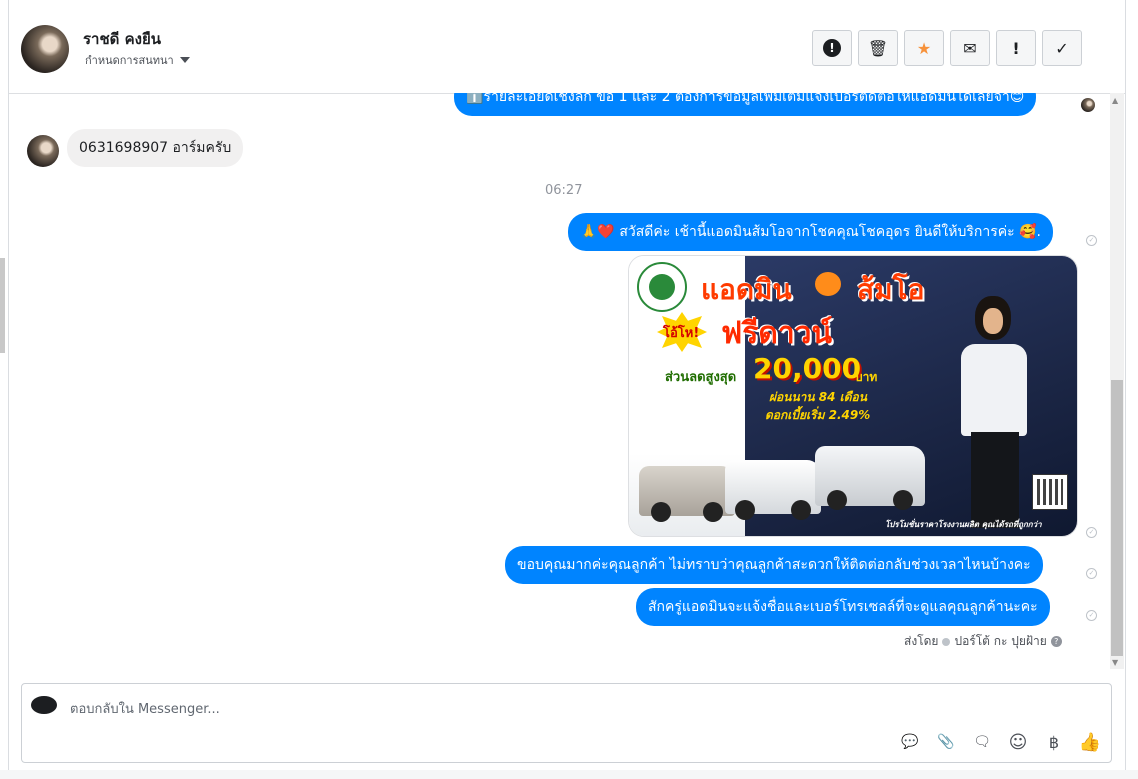 The height and width of the screenshot is (779, 1138). Describe the element at coordinates (155, 148) in the screenshot. I see `message-incoming: 0631698907 อาร์มครับ` at that location.